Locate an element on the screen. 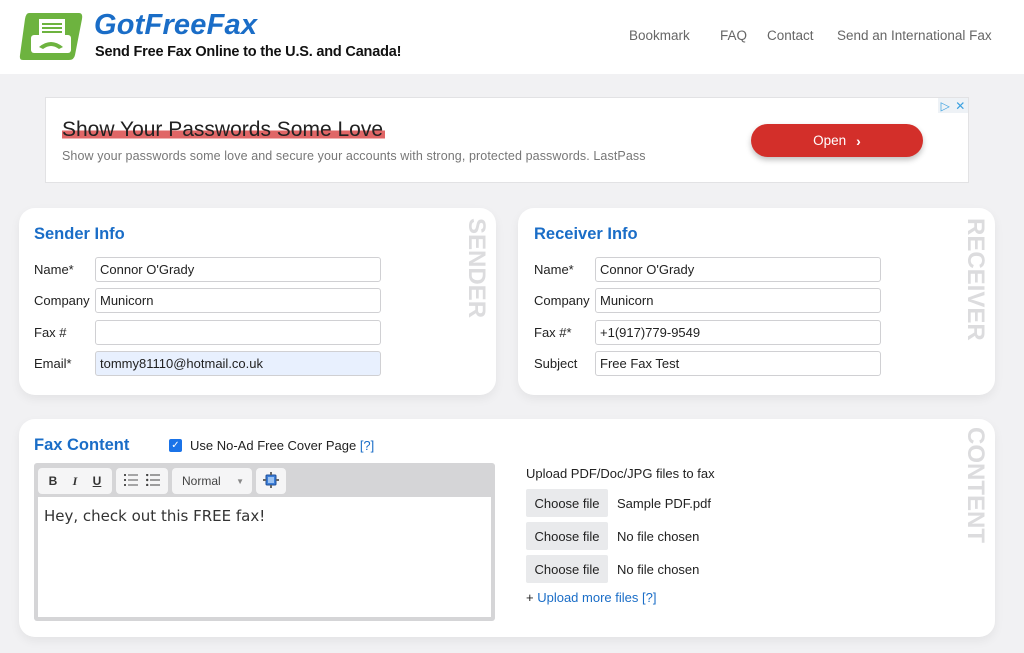 The image size is (1024, 653). cover-page-option: ✓ Use No-Ad Free Cover Page [?] is located at coordinates (271, 445).